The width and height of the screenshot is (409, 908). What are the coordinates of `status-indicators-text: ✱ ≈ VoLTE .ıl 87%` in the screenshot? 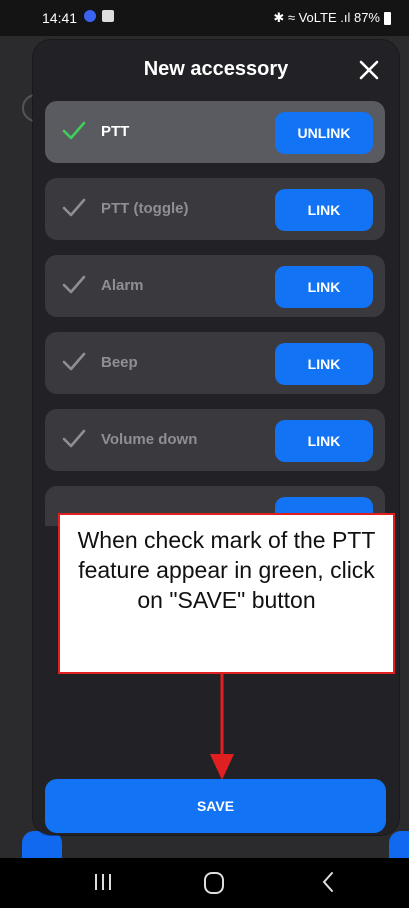 It's located at (326, 17).